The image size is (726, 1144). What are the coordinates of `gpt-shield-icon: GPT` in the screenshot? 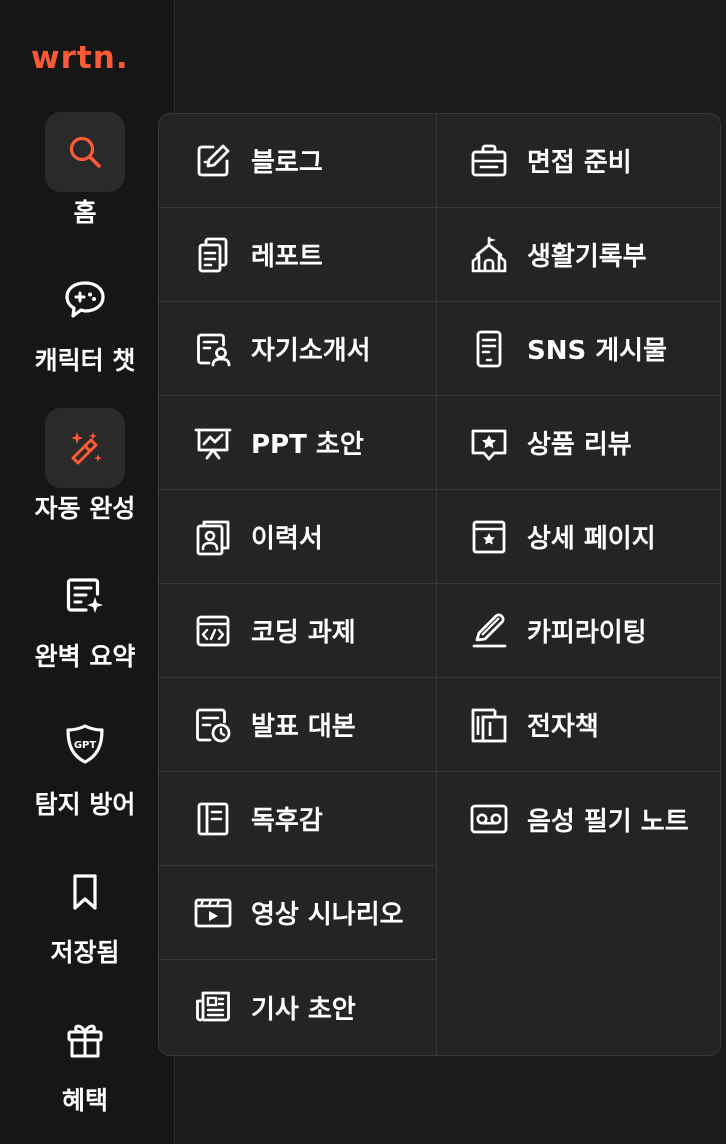 It's located at (85, 744).